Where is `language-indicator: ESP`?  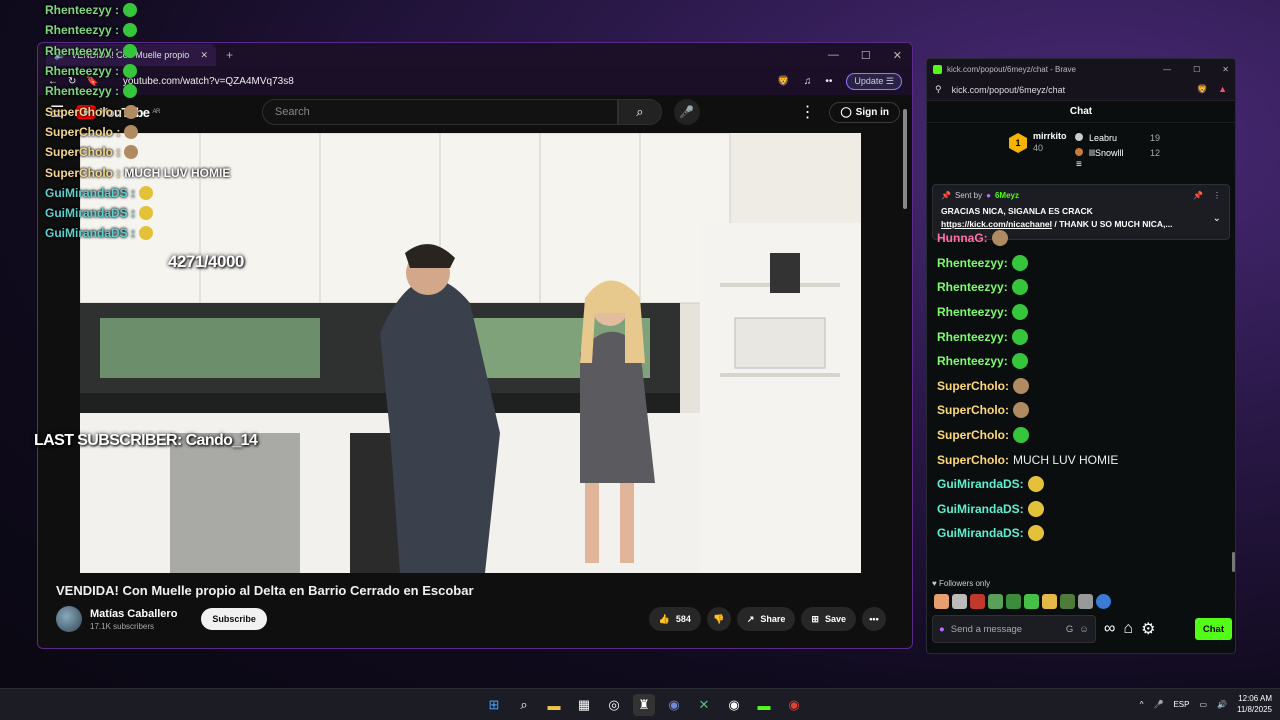
language-indicator: ESP is located at coordinates (1181, 704).